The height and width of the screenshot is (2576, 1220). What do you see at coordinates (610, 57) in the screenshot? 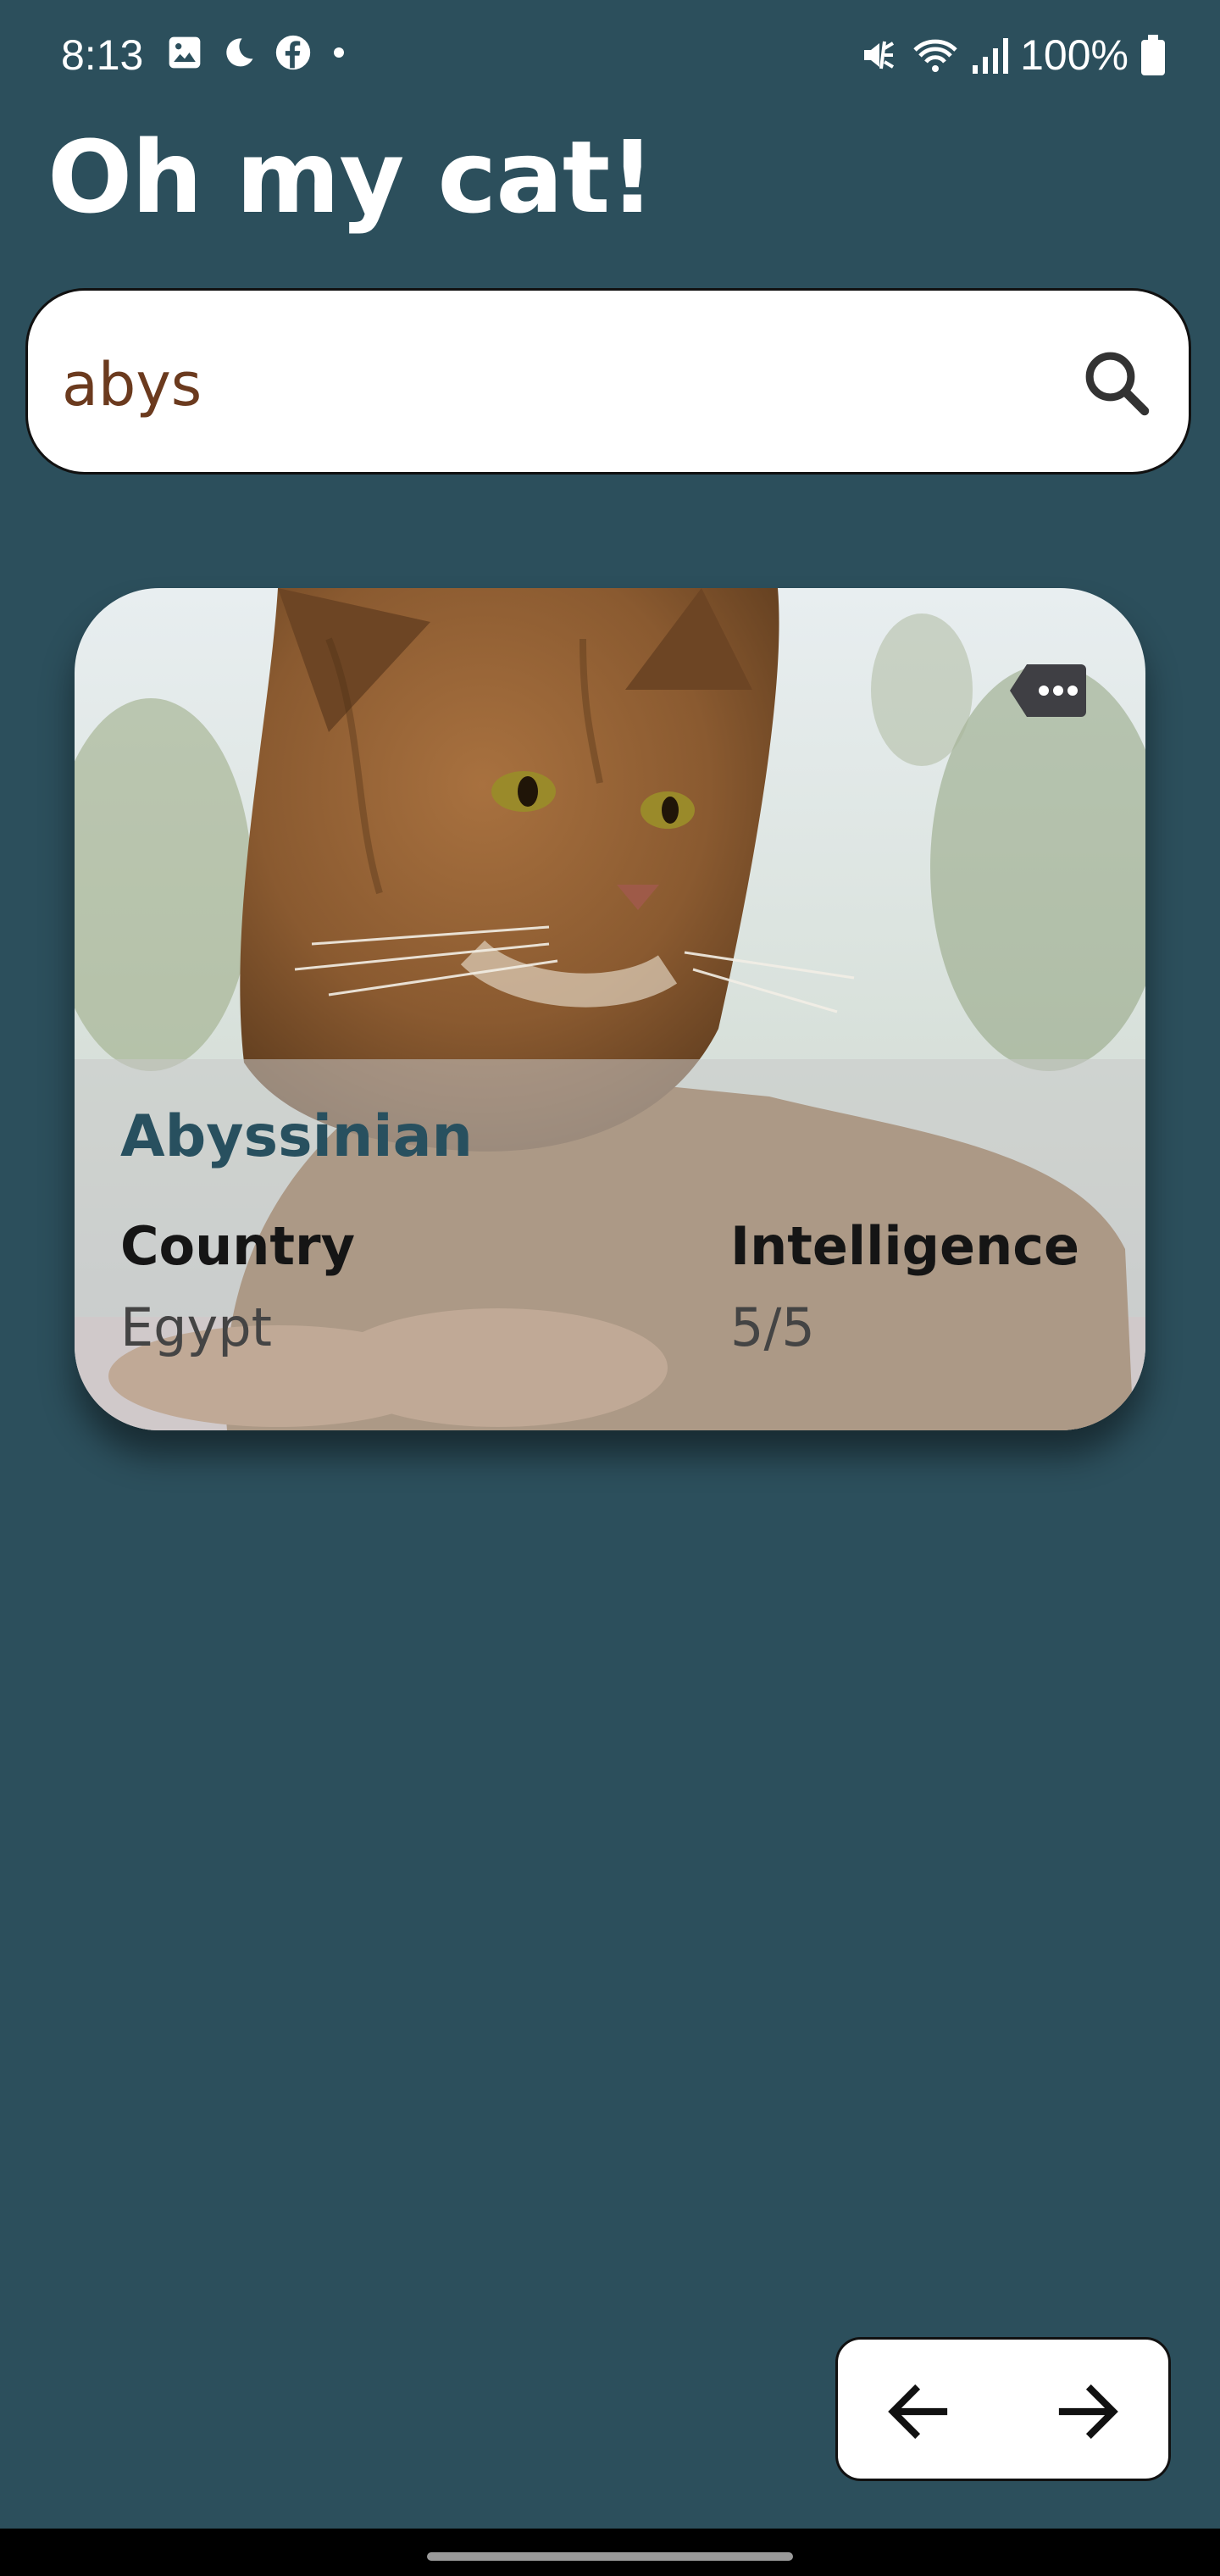
I see `status-bar: 8:13 100%` at bounding box center [610, 57].